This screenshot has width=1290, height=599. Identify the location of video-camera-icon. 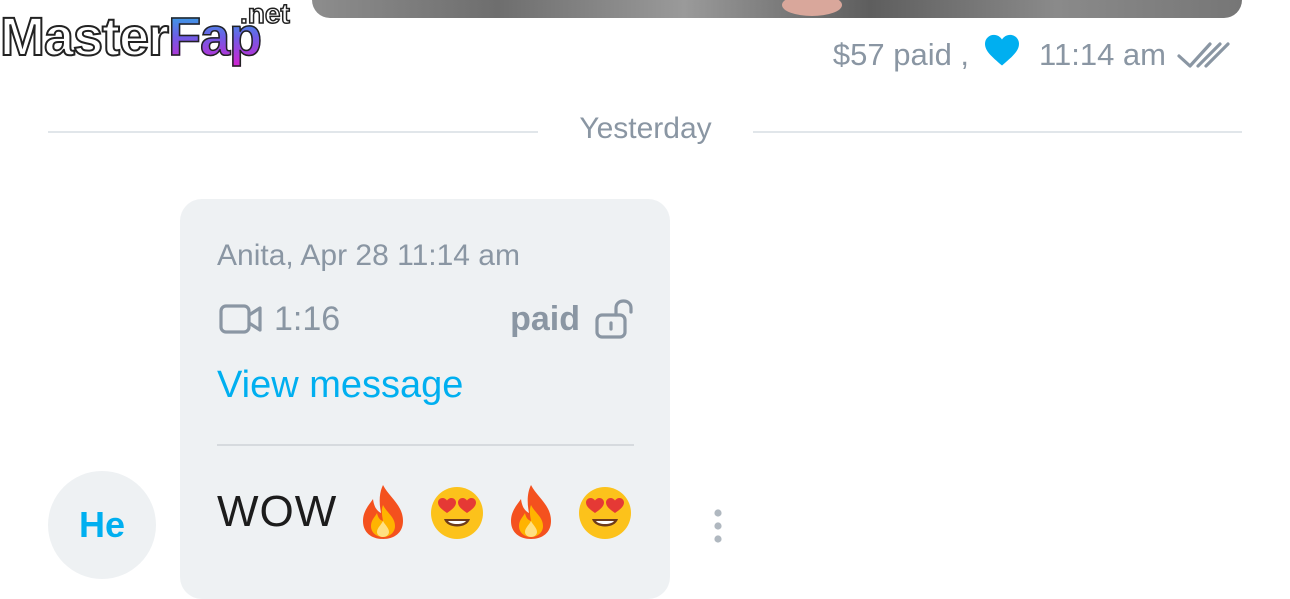
(240, 319).